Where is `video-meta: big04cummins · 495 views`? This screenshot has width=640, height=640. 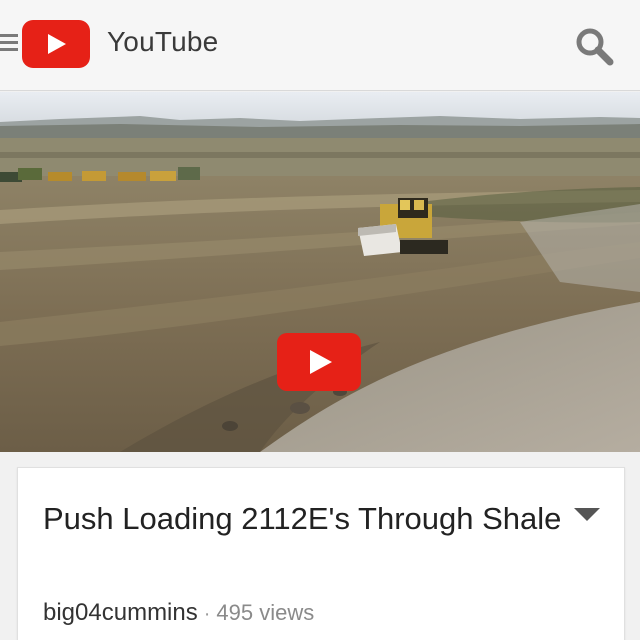 video-meta: big04cummins · 495 views is located at coordinates (178, 613).